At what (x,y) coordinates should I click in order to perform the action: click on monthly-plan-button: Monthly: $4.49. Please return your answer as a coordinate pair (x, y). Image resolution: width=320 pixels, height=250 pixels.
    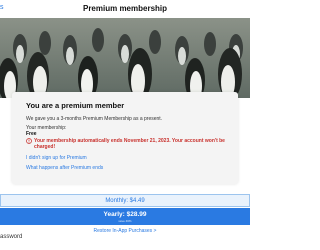
    Looking at the image, I should click on (125, 200).